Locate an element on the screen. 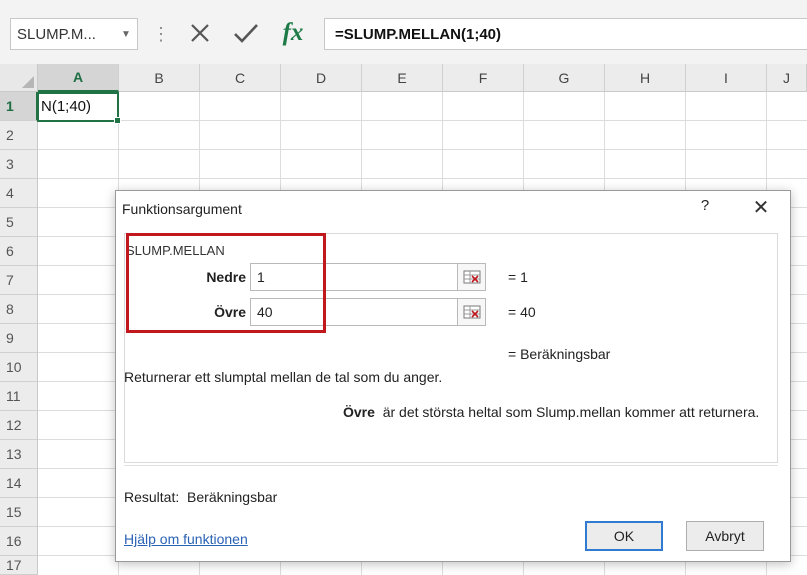 The image size is (807, 575). divider is located at coordinates (451, 465).